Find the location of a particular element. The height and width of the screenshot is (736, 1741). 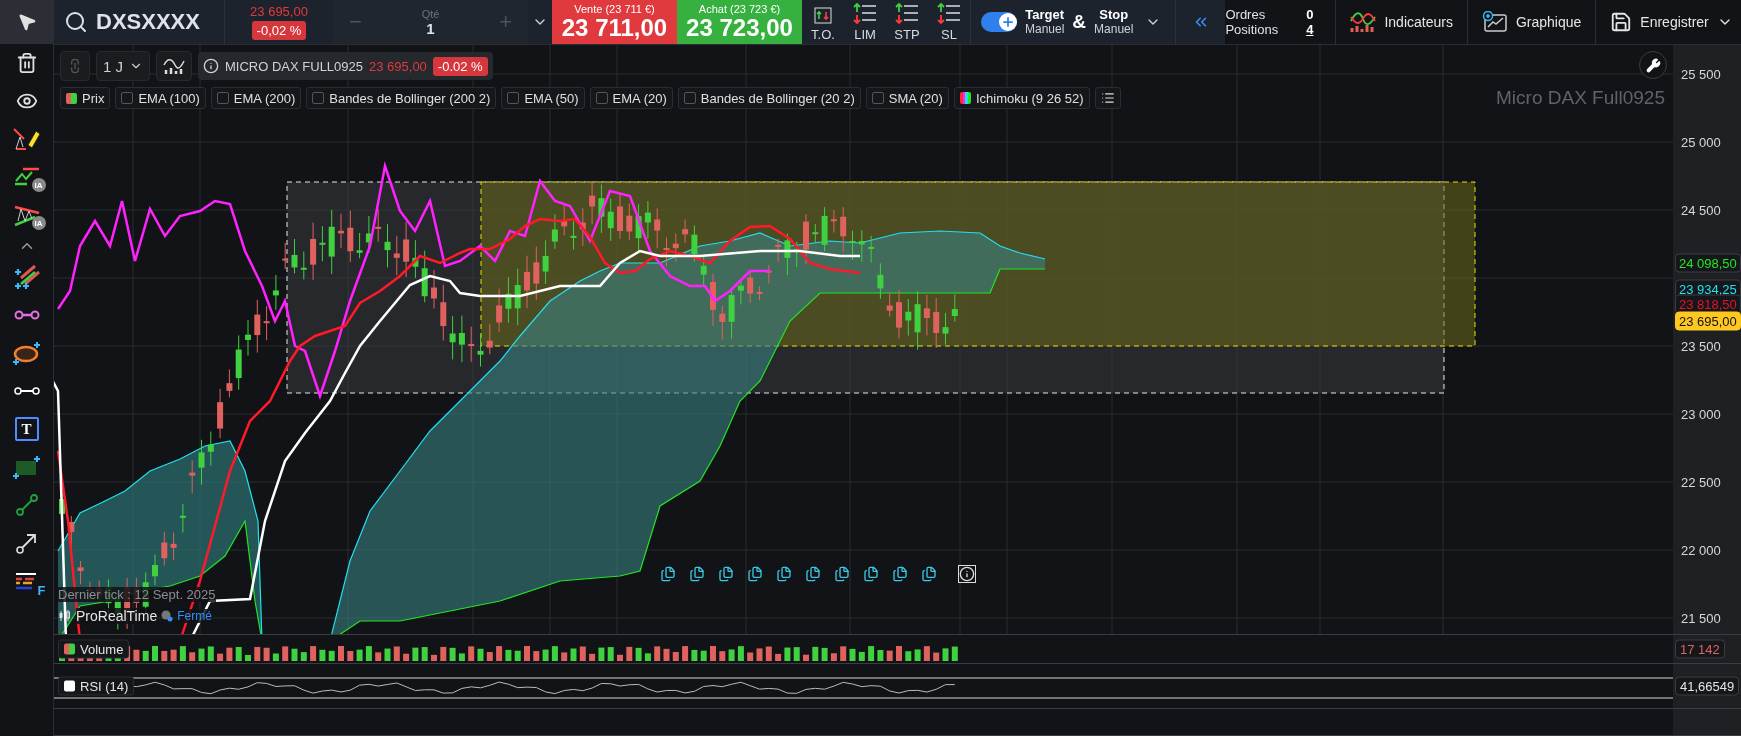

indicator-toggle: EMA (100) is located at coordinates (160, 98).